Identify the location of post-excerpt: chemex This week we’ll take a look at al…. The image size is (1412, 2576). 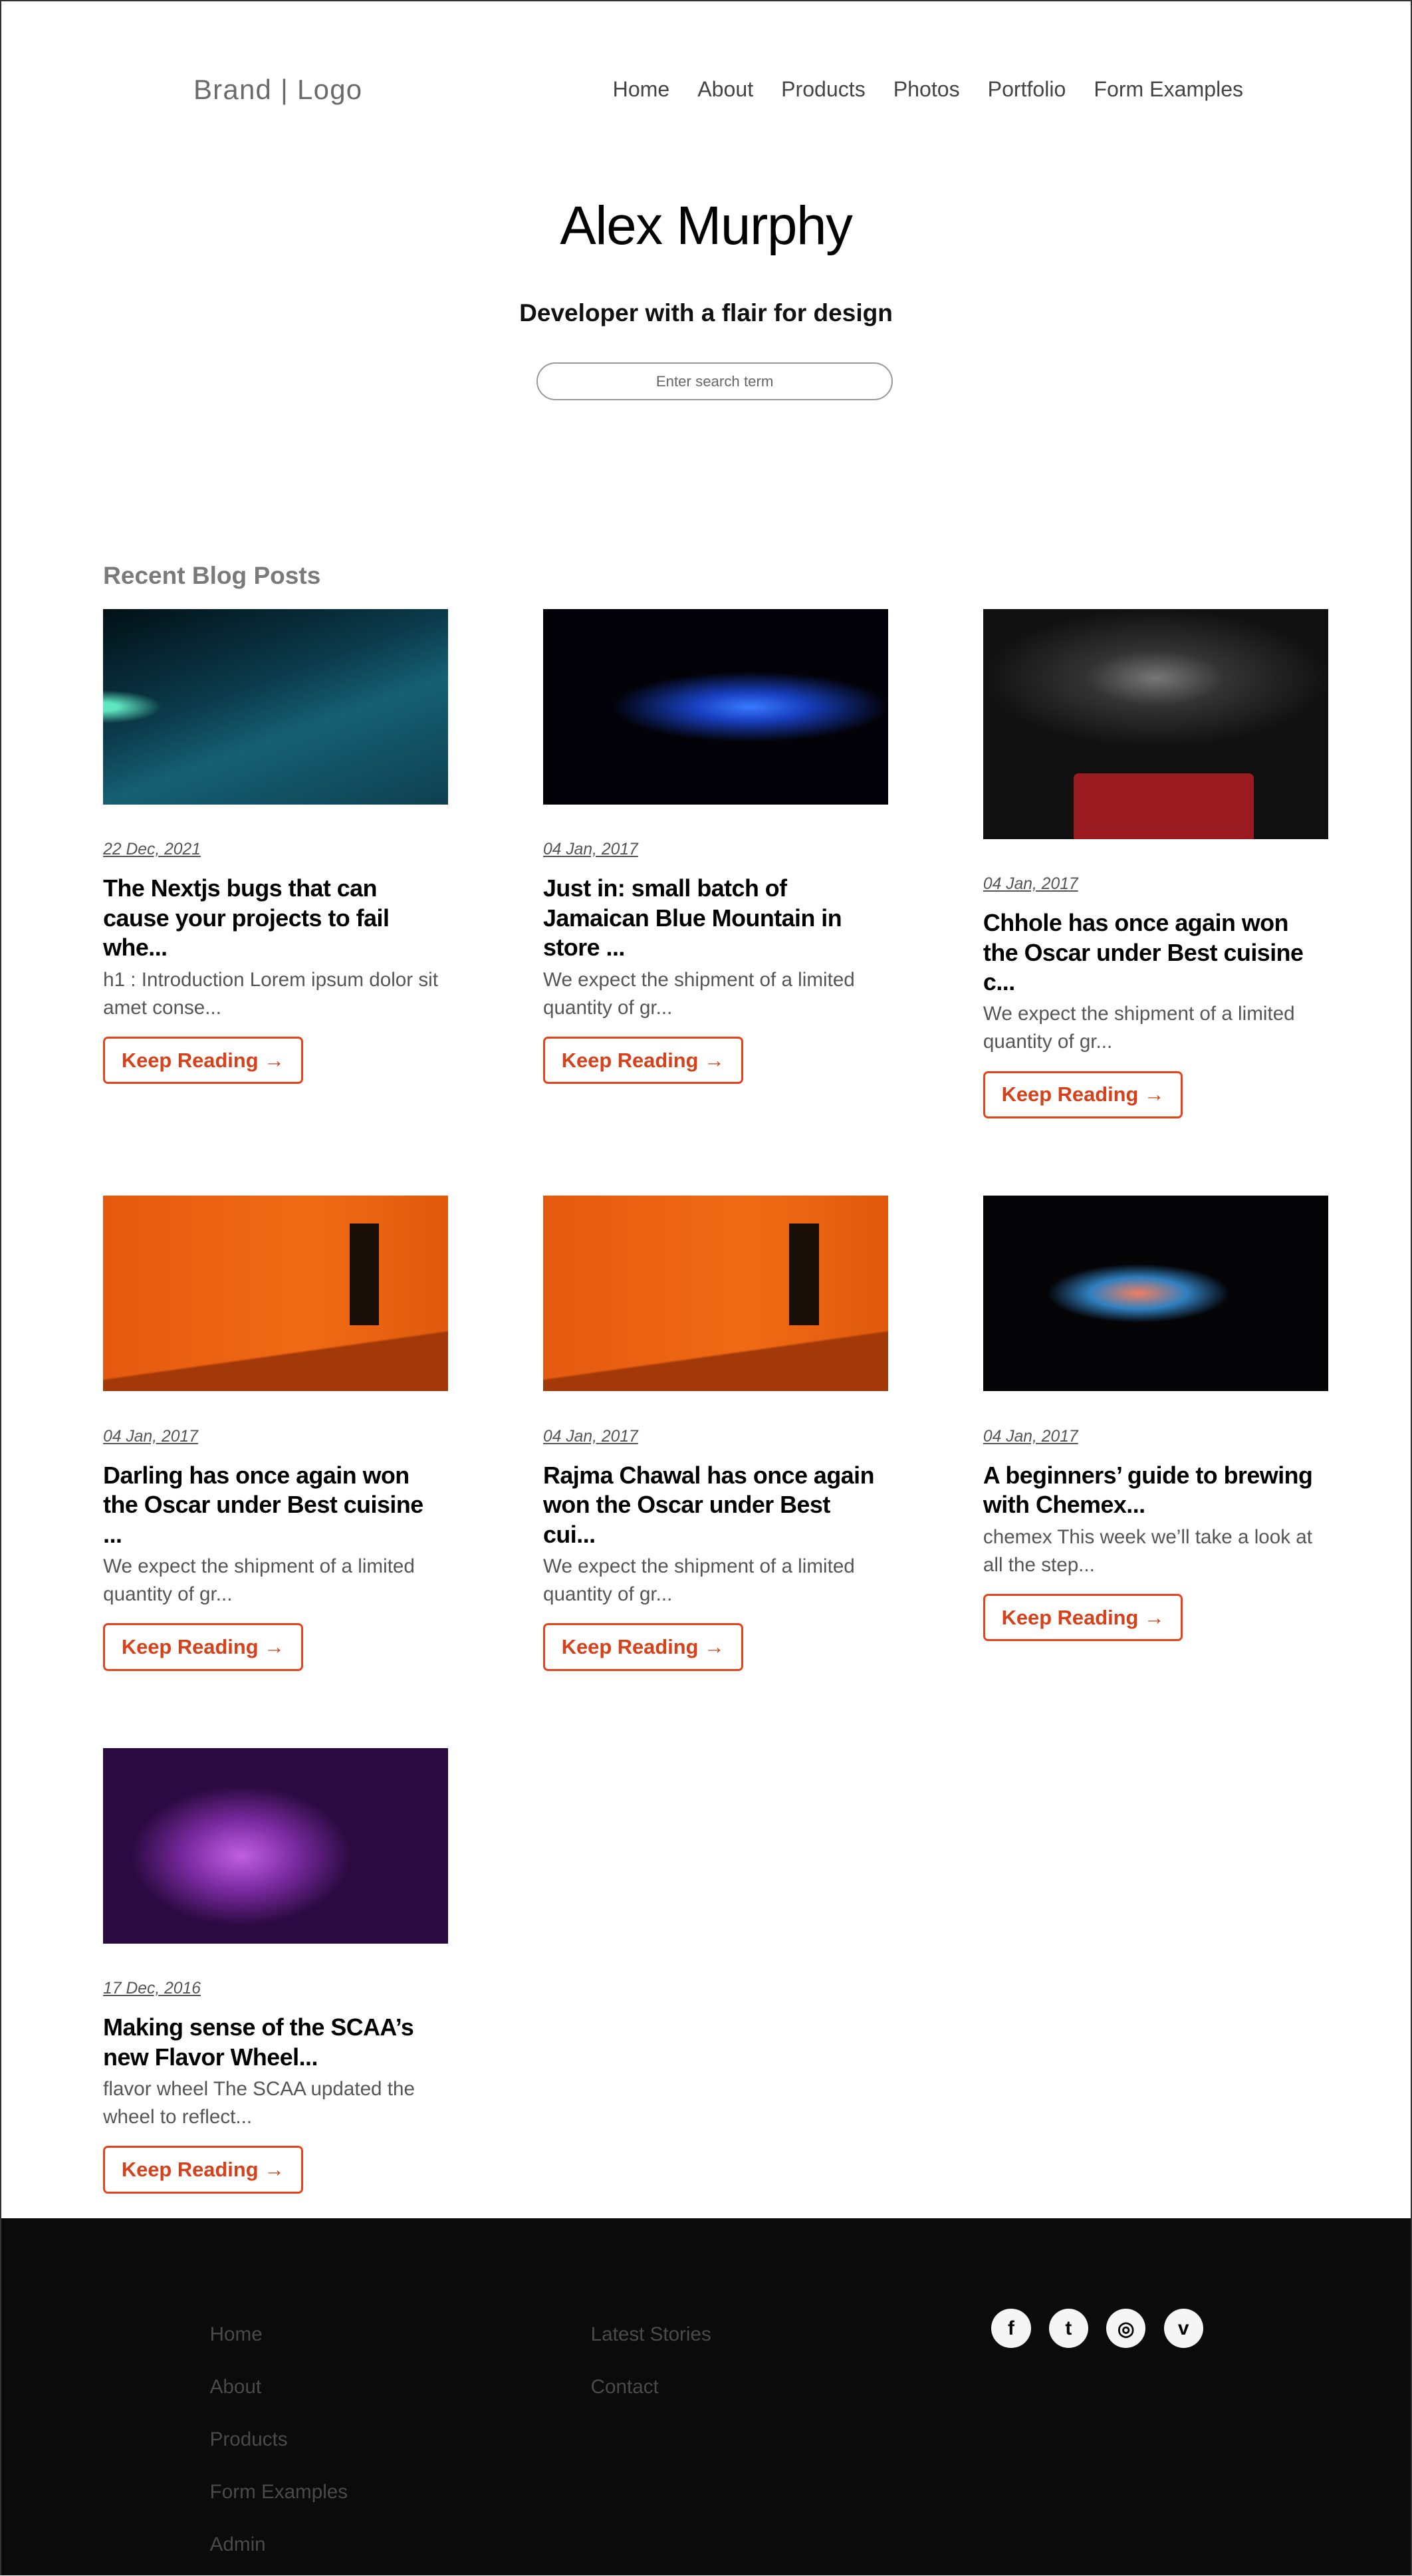
(1147, 1550).